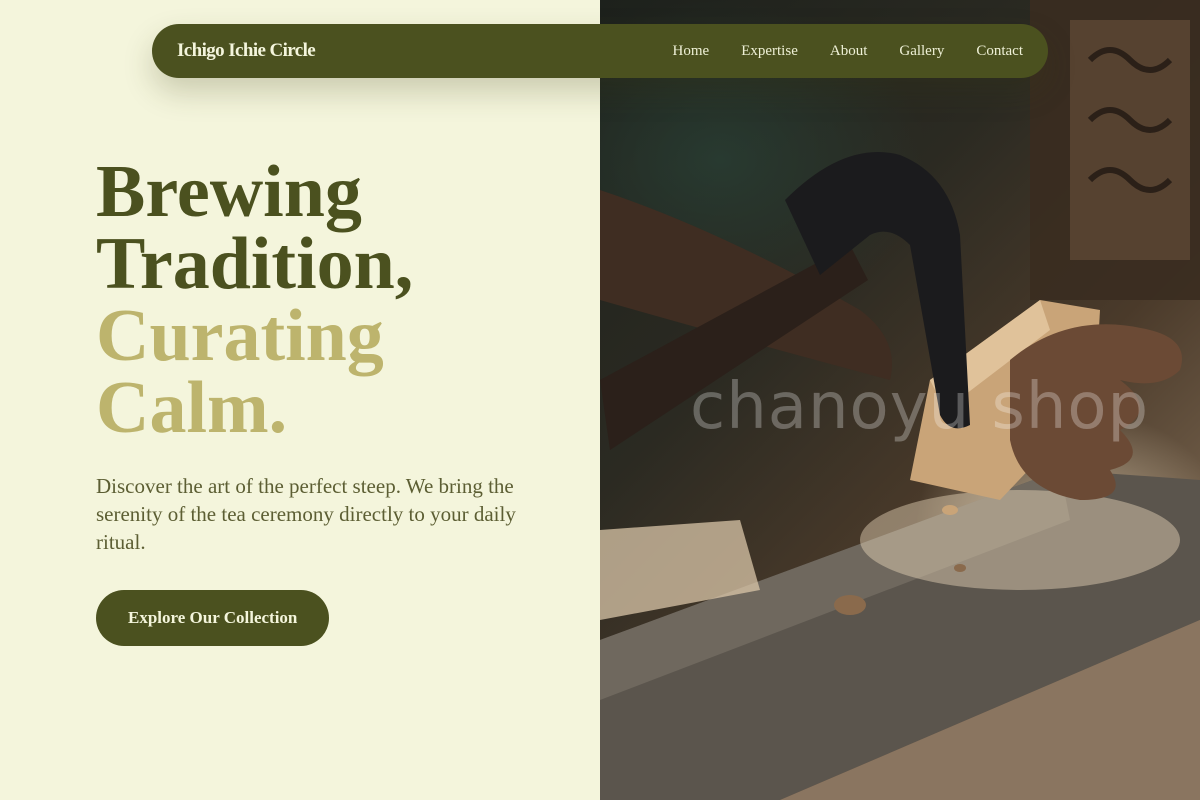  What do you see at coordinates (240, 336) in the screenshot?
I see `headline-line-3: Curating` at bounding box center [240, 336].